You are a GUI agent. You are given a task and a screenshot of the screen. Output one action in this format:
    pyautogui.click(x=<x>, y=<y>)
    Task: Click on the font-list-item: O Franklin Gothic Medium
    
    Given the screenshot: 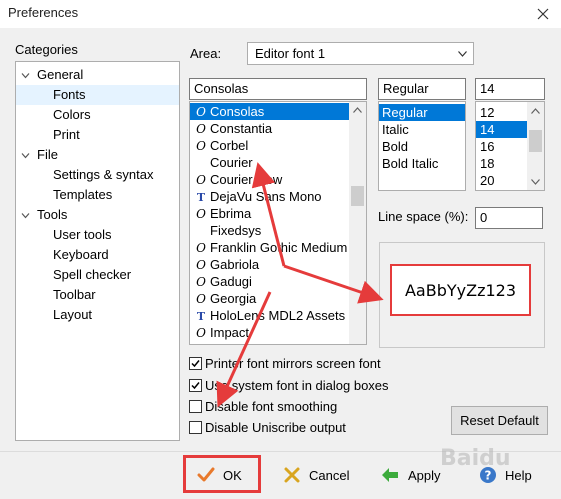 What is the action you would take?
    pyautogui.click(x=269, y=247)
    